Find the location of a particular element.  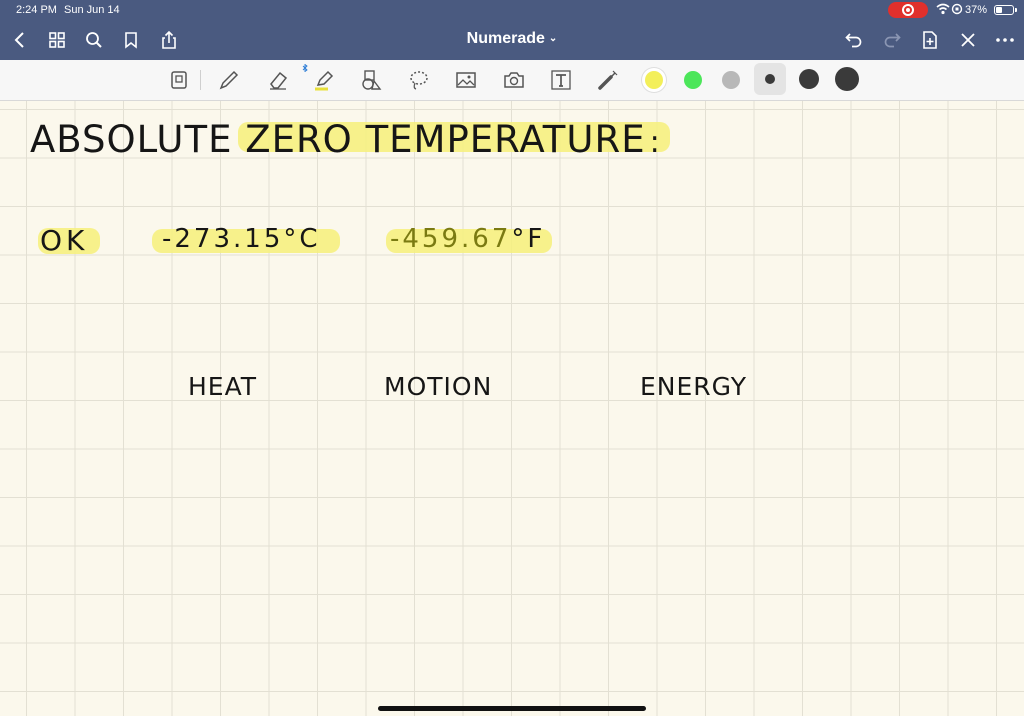

color-yellow-swatch is located at coordinates (654, 80).